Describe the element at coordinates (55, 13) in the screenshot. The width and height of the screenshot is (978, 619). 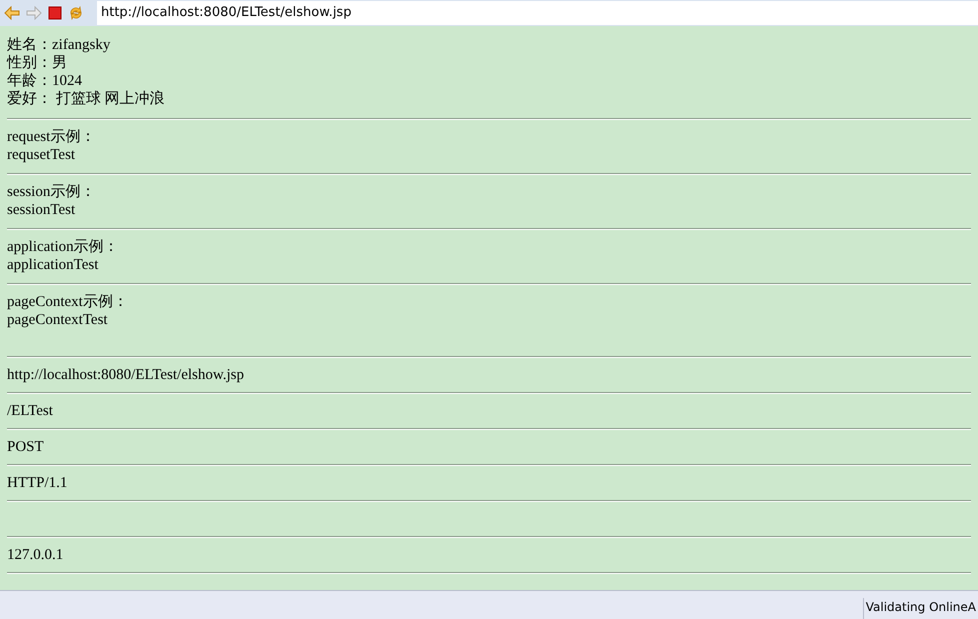
I see `stop-icon` at that location.